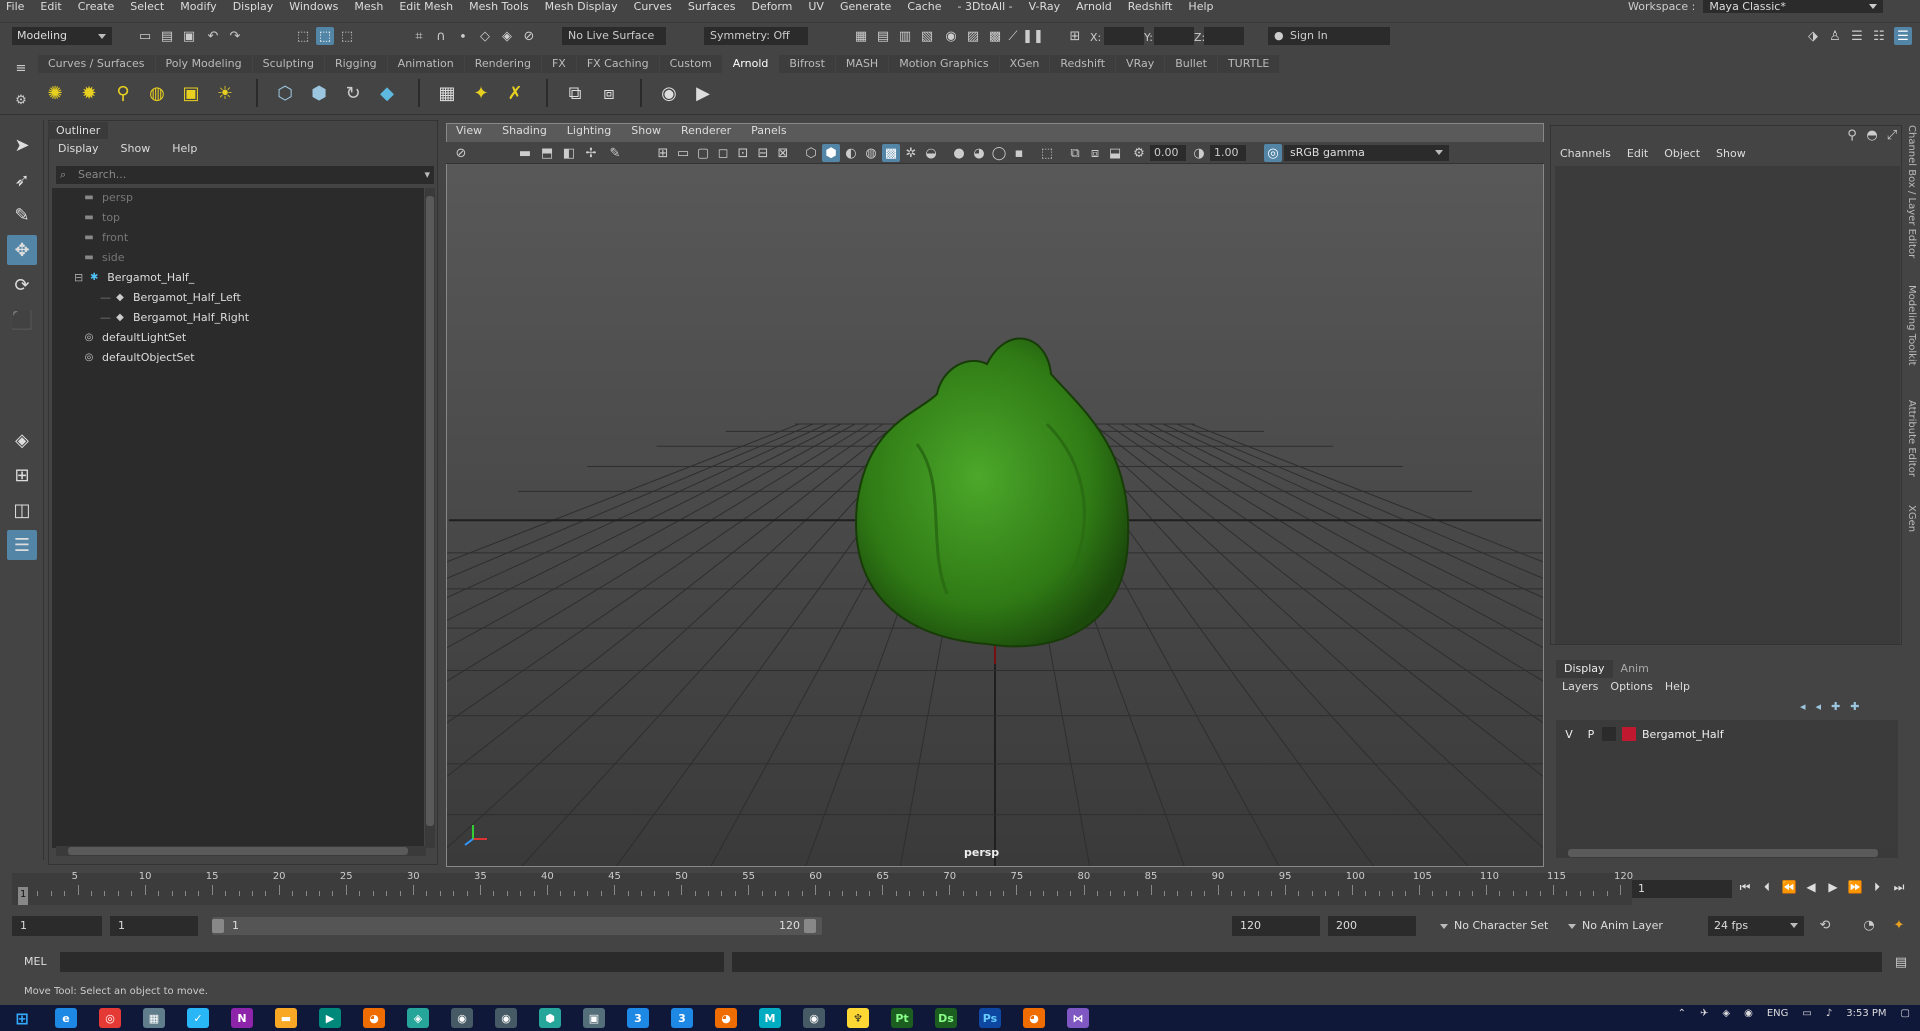  What do you see at coordinates (1019, 153) in the screenshot?
I see `depth-of-field-icon: ▪` at bounding box center [1019, 153].